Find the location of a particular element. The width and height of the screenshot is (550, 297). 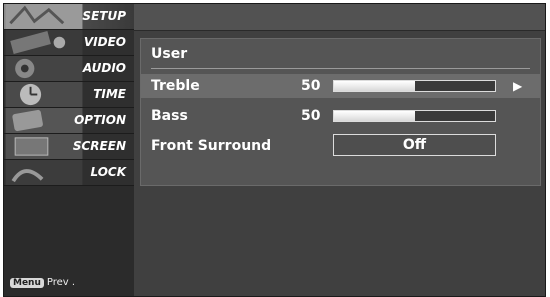

menu-key-badge: Menu is located at coordinates (27, 283).